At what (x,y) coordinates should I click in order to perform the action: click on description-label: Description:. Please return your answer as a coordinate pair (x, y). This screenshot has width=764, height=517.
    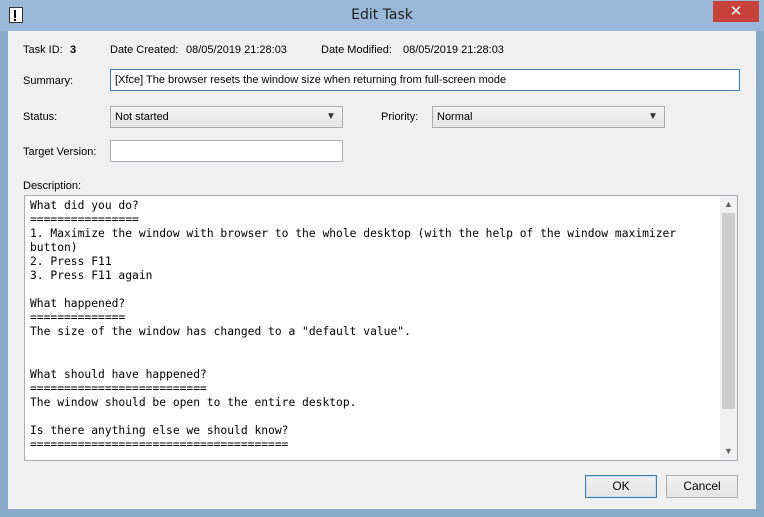
    Looking at the image, I should click on (52, 186).